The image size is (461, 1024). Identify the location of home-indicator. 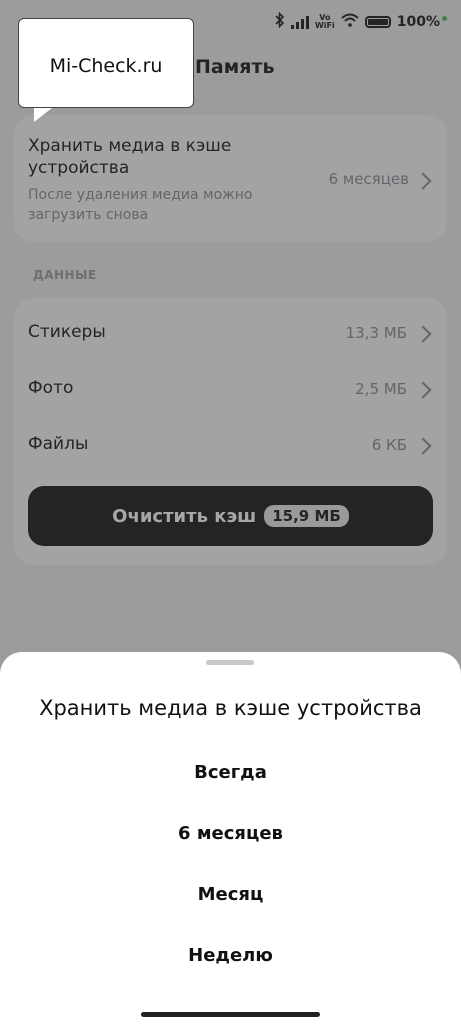
(230, 1014).